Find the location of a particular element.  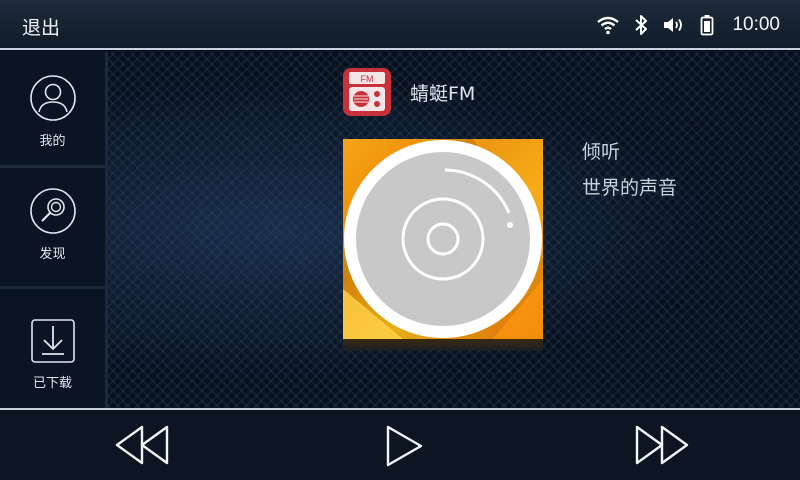

bluetooth-icon is located at coordinates (641, 25).